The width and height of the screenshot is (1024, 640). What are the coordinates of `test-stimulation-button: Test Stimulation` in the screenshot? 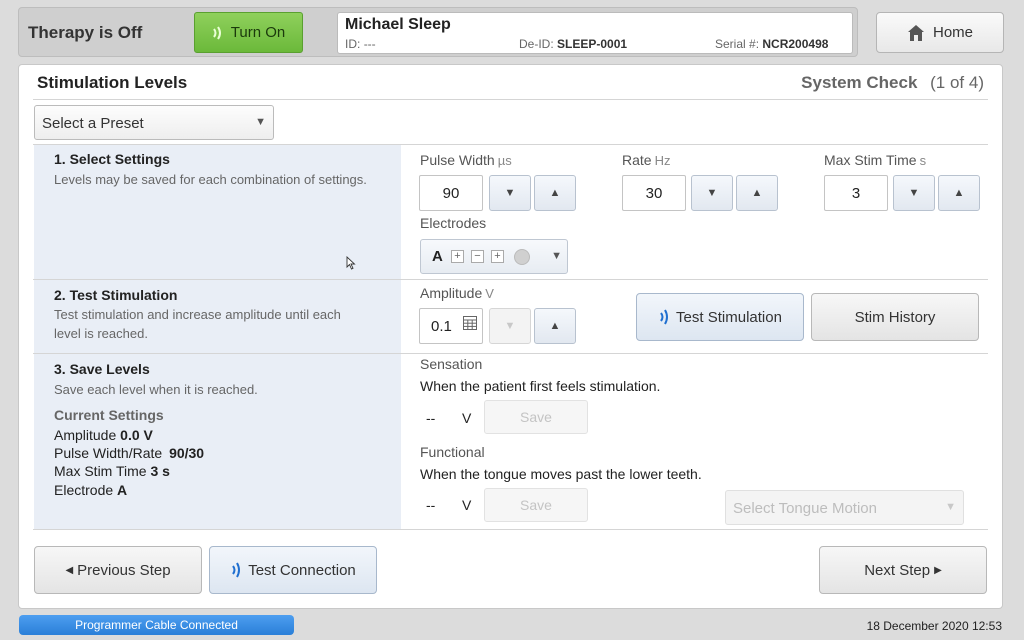 It's located at (720, 317).